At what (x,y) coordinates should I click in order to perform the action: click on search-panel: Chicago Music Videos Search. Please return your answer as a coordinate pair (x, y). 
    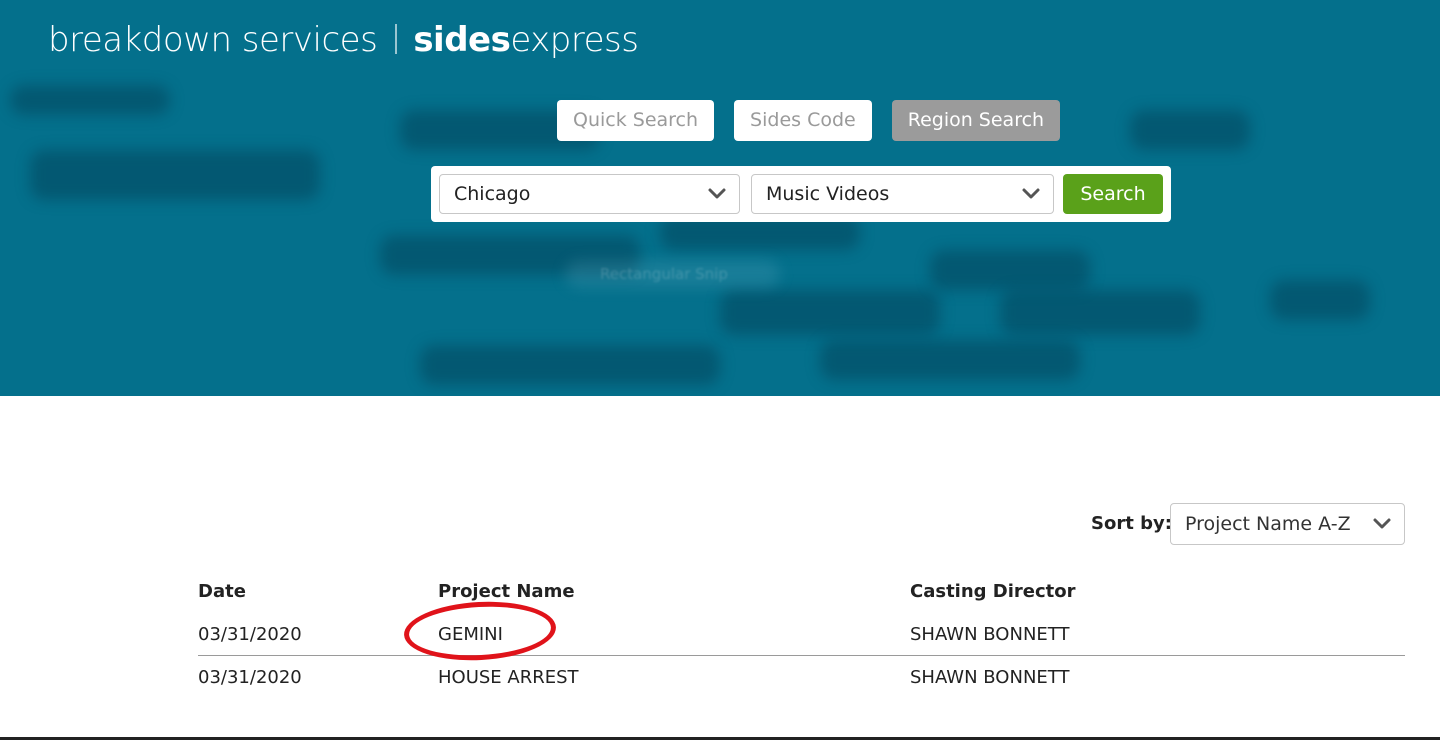
    Looking at the image, I should click on (801, 194).